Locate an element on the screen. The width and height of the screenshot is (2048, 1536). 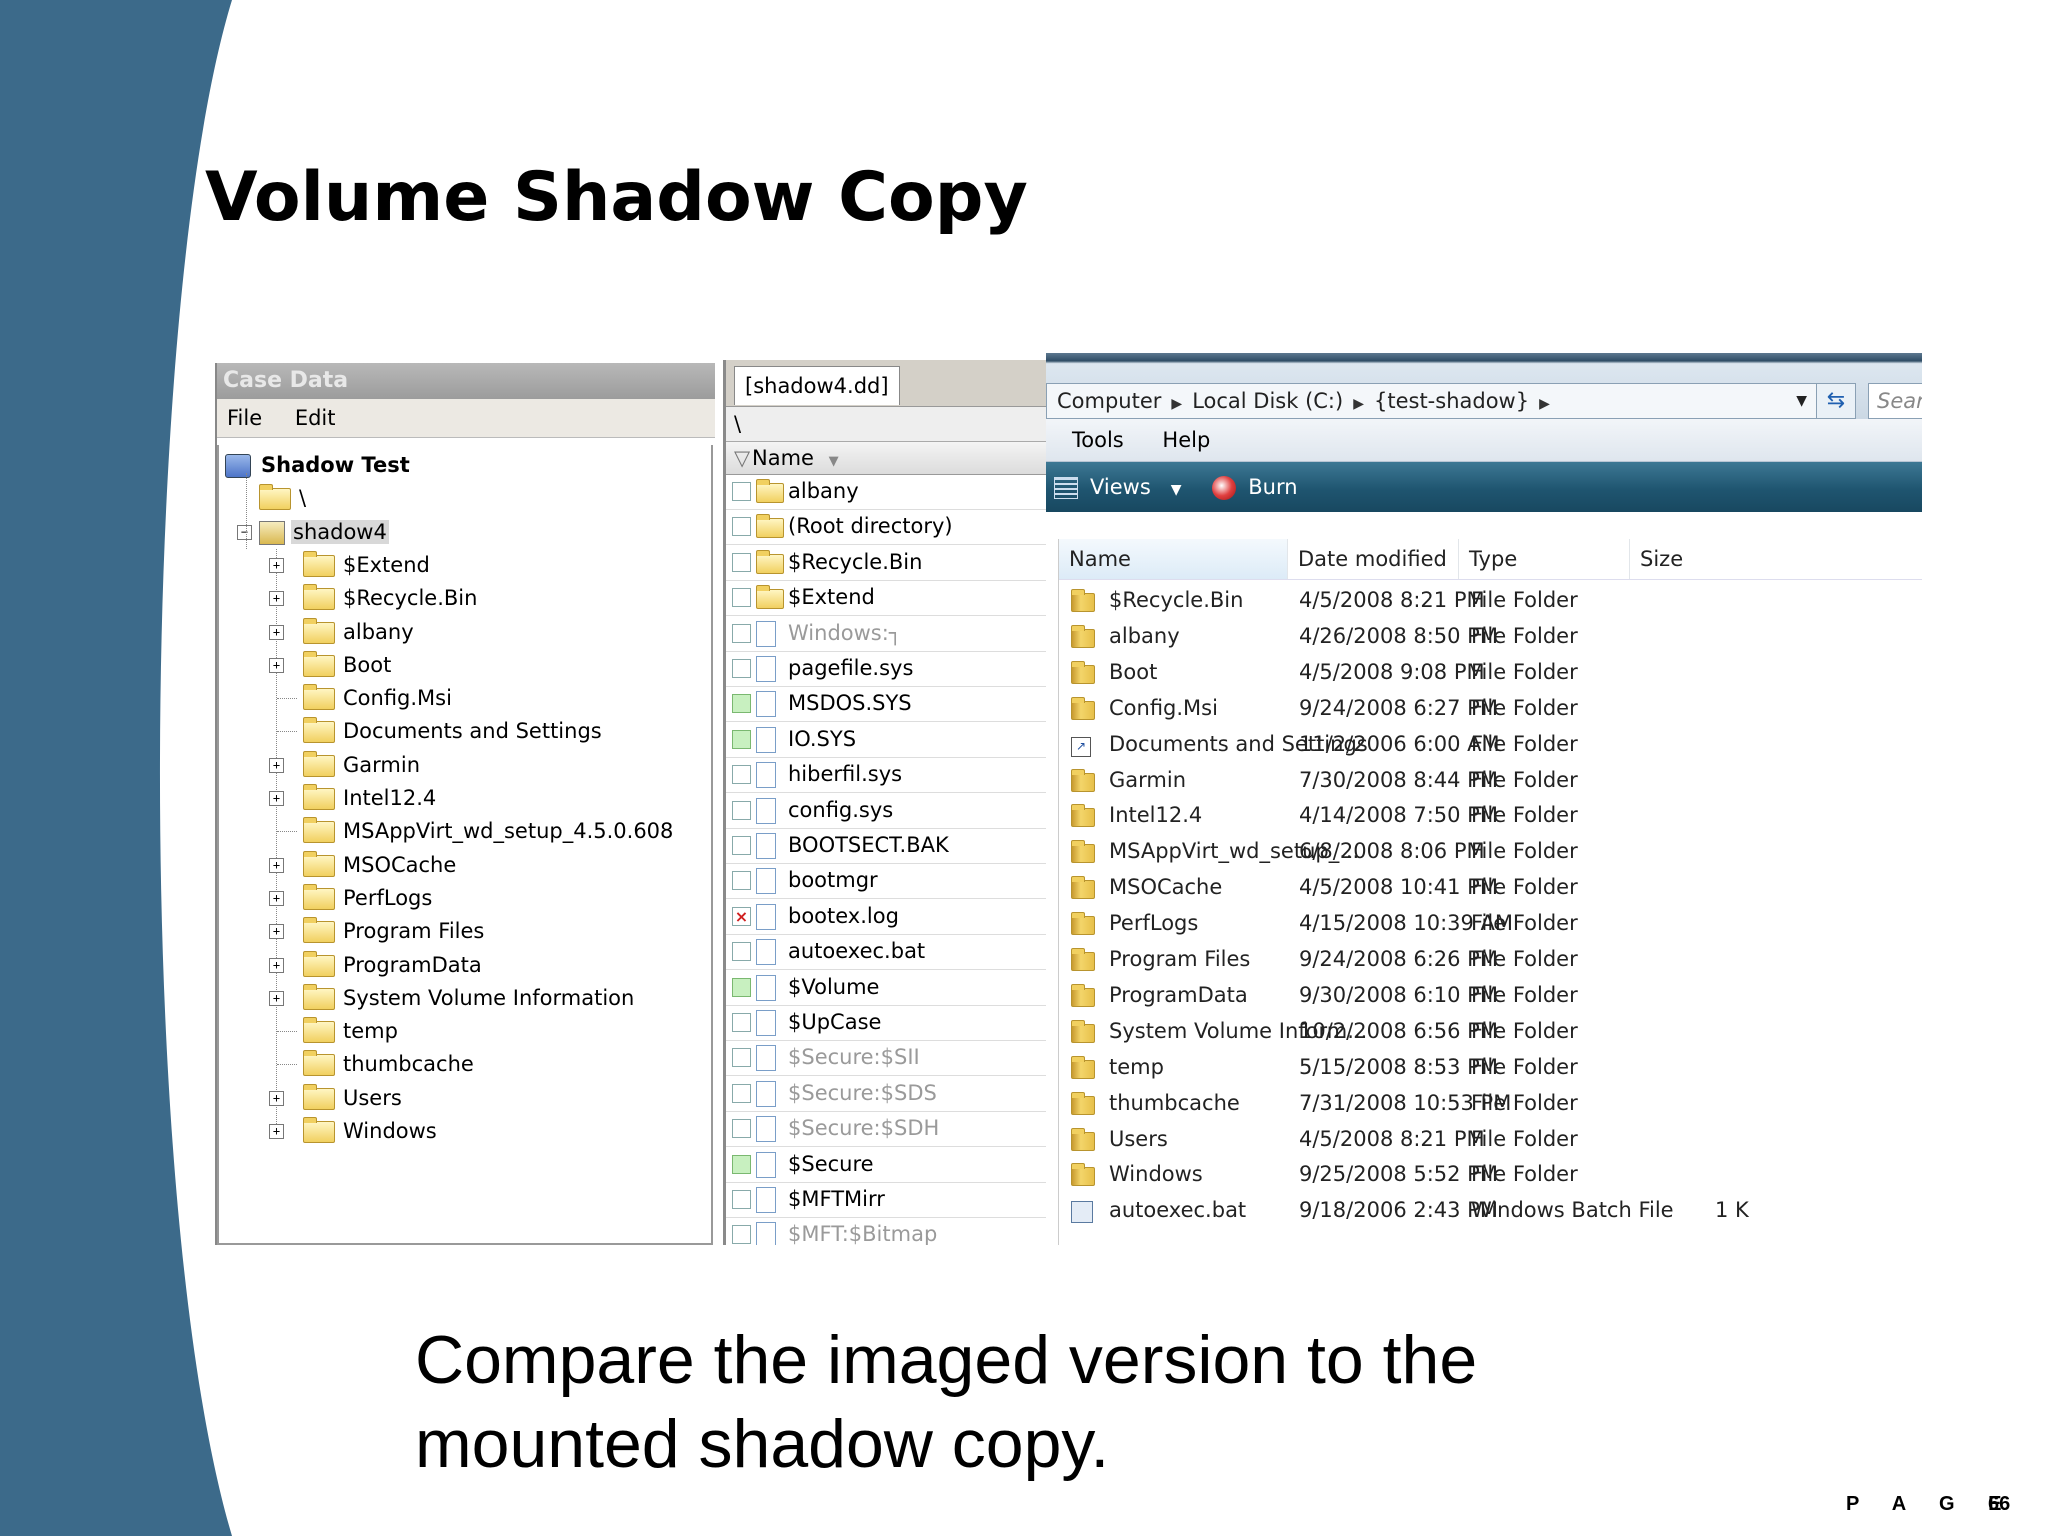
tree-item: + Program Files is located at coordinates (376, 931).